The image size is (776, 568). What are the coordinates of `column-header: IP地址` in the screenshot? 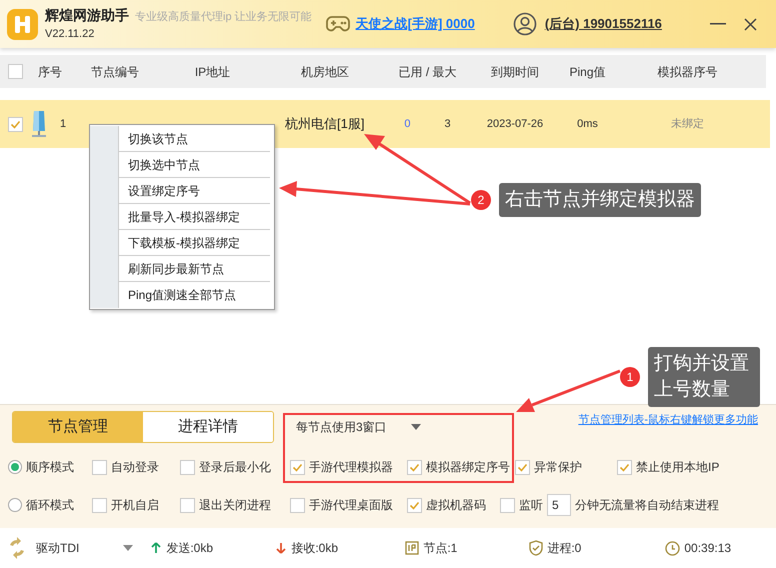 It's located at (212, 72).